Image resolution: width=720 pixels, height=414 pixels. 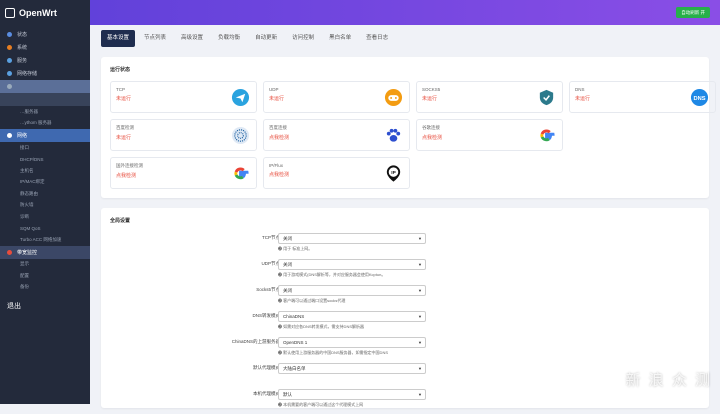 What do you see at coordinates (668, 380) in the screenshot?
I see `watermark: 新 浪 众 测` at bounding box center [668, 380].